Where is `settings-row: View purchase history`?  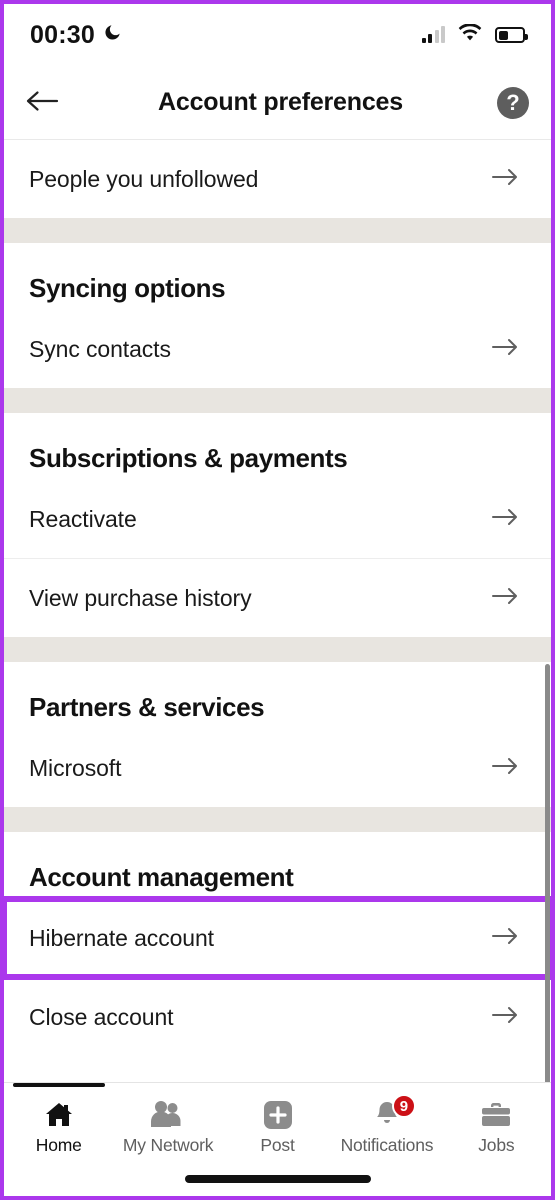
settings-row: View purchase history is located at coordinates (277, 598).